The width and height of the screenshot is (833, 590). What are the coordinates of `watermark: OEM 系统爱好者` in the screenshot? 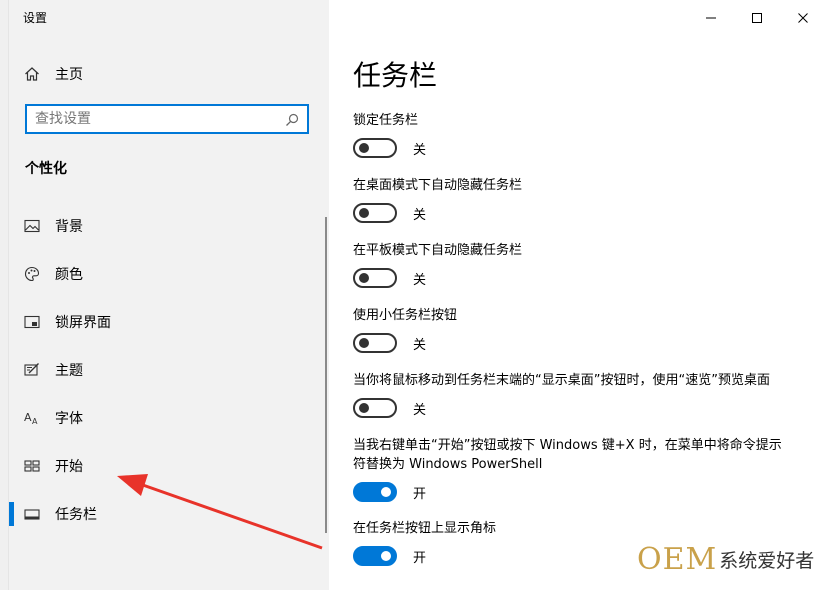 It's located at (726, 559).